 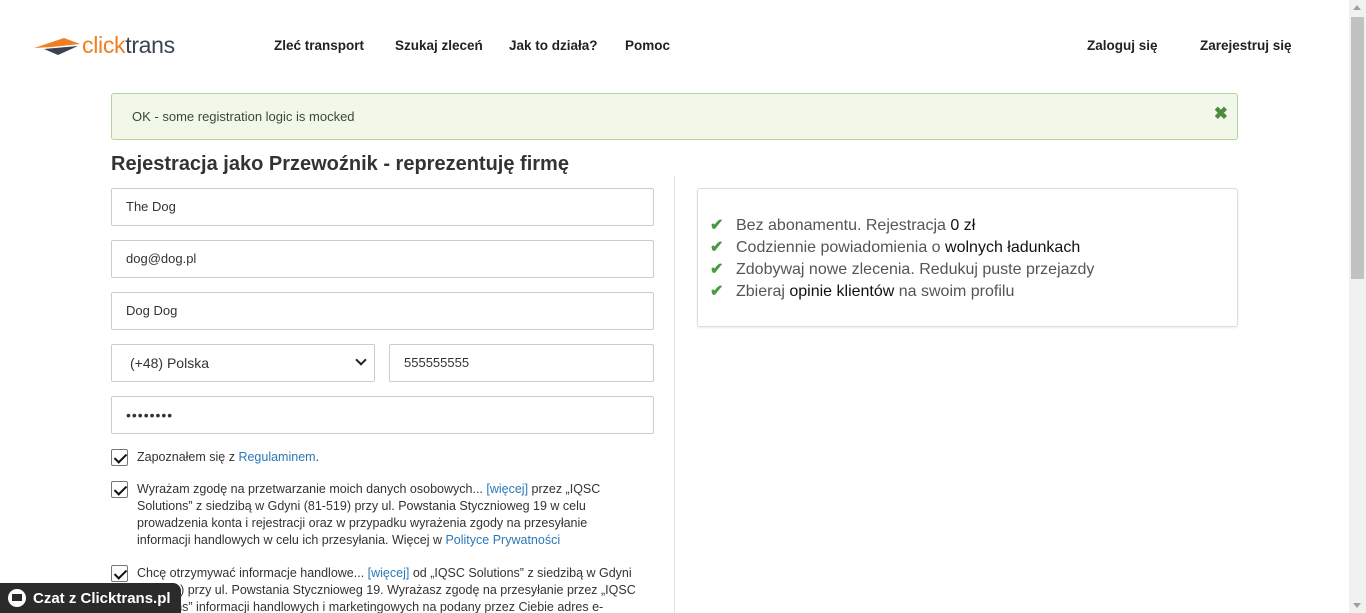 I want to click on login-link: Zaloguj się, so click(x=1122, y=45).